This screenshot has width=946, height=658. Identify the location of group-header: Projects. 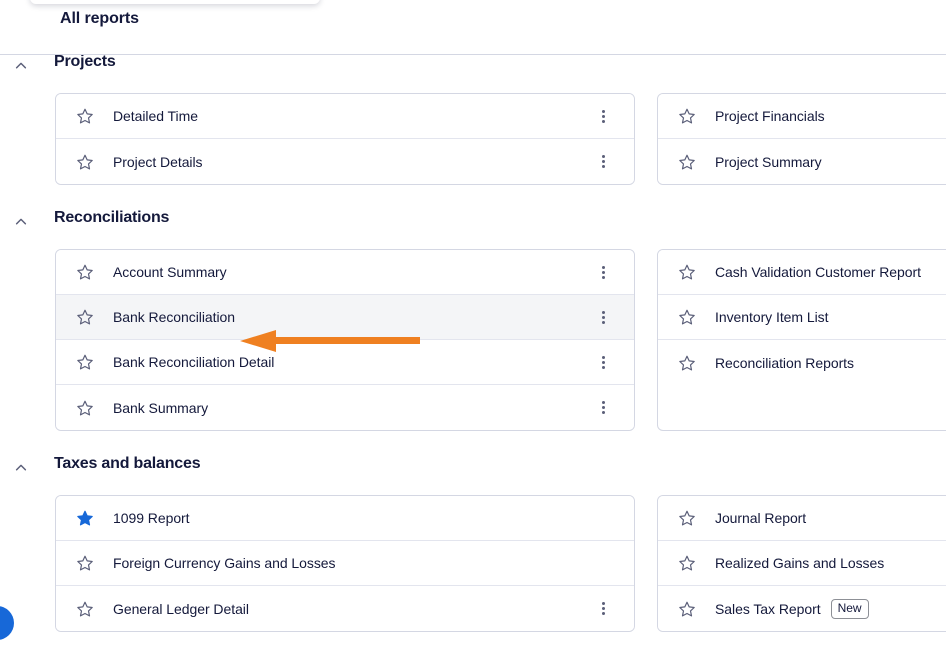
(473, 74).